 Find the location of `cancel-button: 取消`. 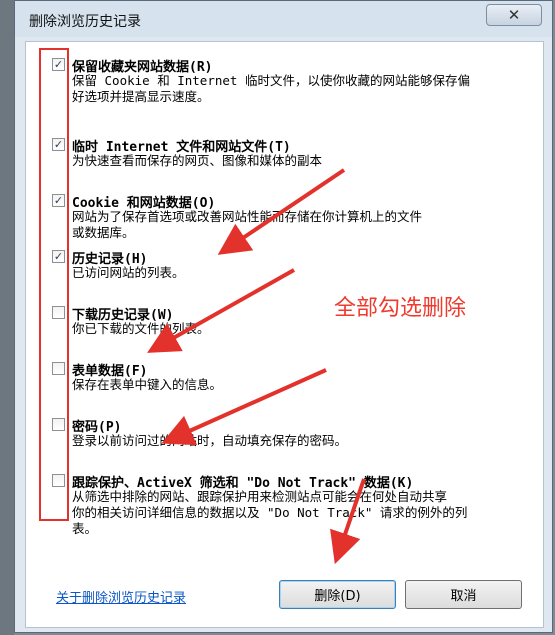

cancel-button: 取消 is located at coordinates (463, 594).